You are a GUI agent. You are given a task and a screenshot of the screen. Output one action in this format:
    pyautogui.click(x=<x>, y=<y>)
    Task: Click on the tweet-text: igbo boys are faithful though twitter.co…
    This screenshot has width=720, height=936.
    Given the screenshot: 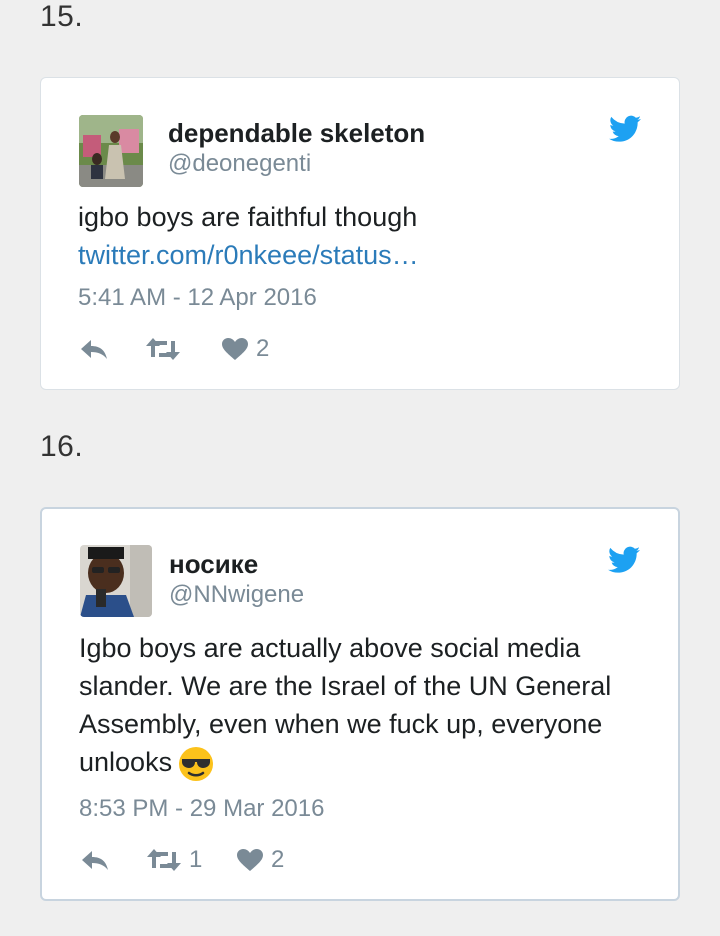 What is the action you would take?
    pyautogui.click(x=363, y=236)
    